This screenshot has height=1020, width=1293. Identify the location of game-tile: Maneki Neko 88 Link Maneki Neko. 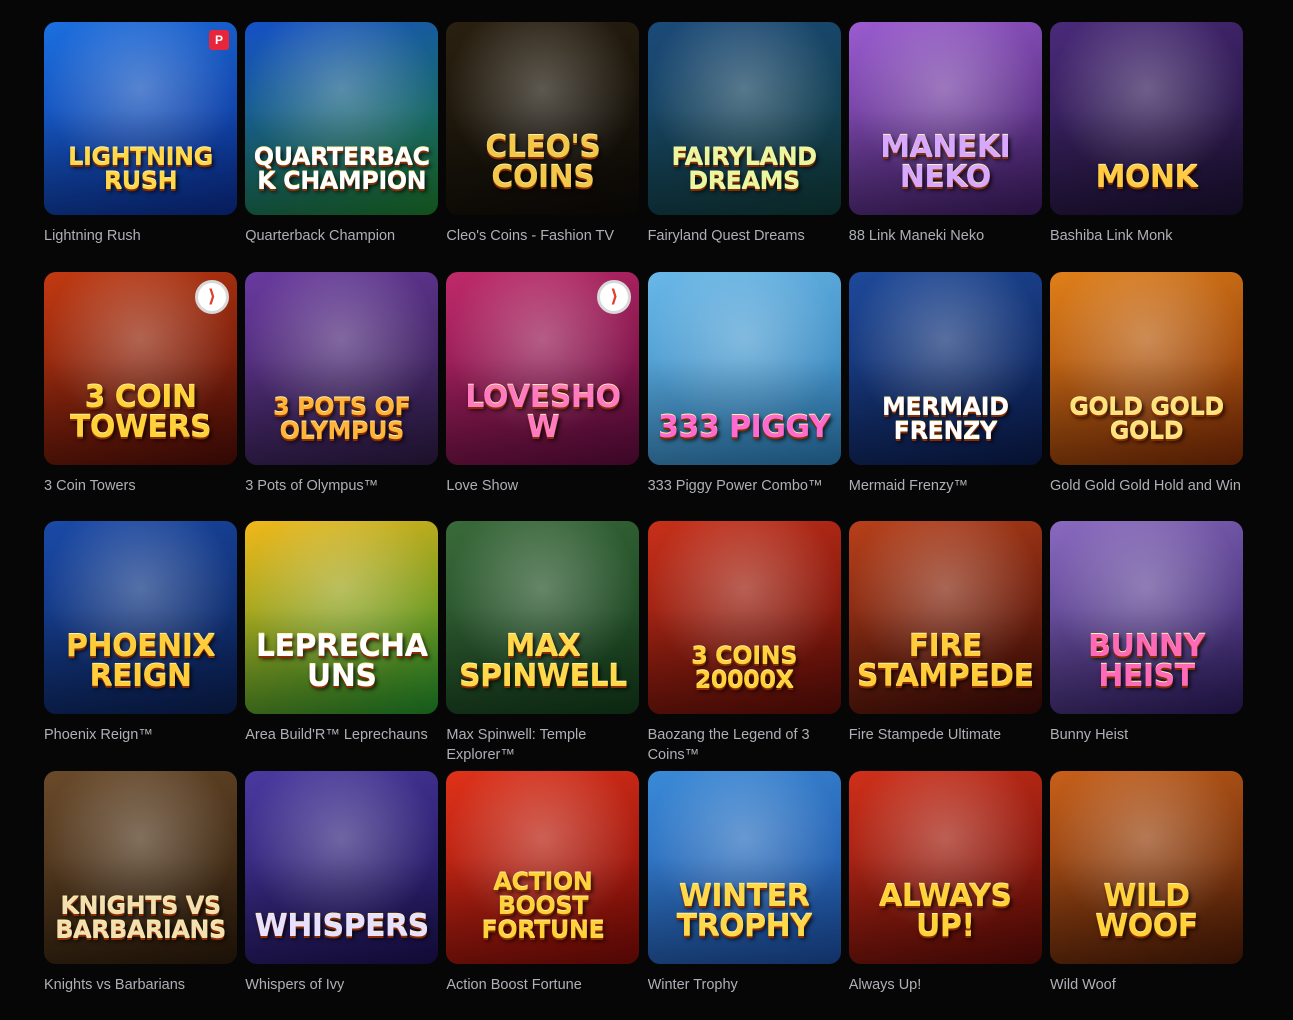
(945, 147).